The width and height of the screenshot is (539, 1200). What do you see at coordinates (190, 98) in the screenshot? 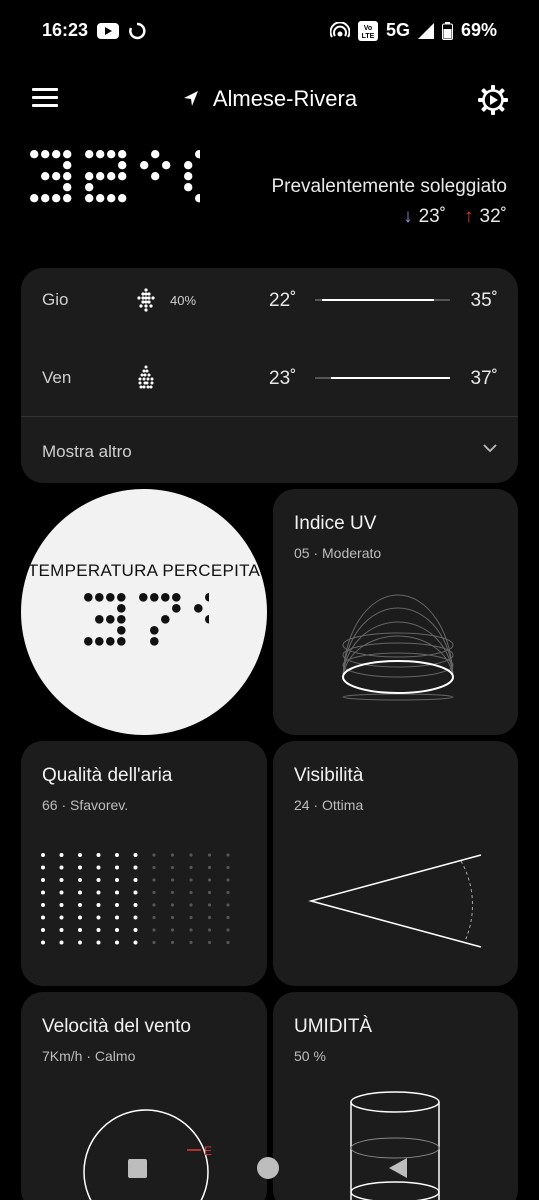
I see `location-arrow-icon` at bounding box center [190, 98].